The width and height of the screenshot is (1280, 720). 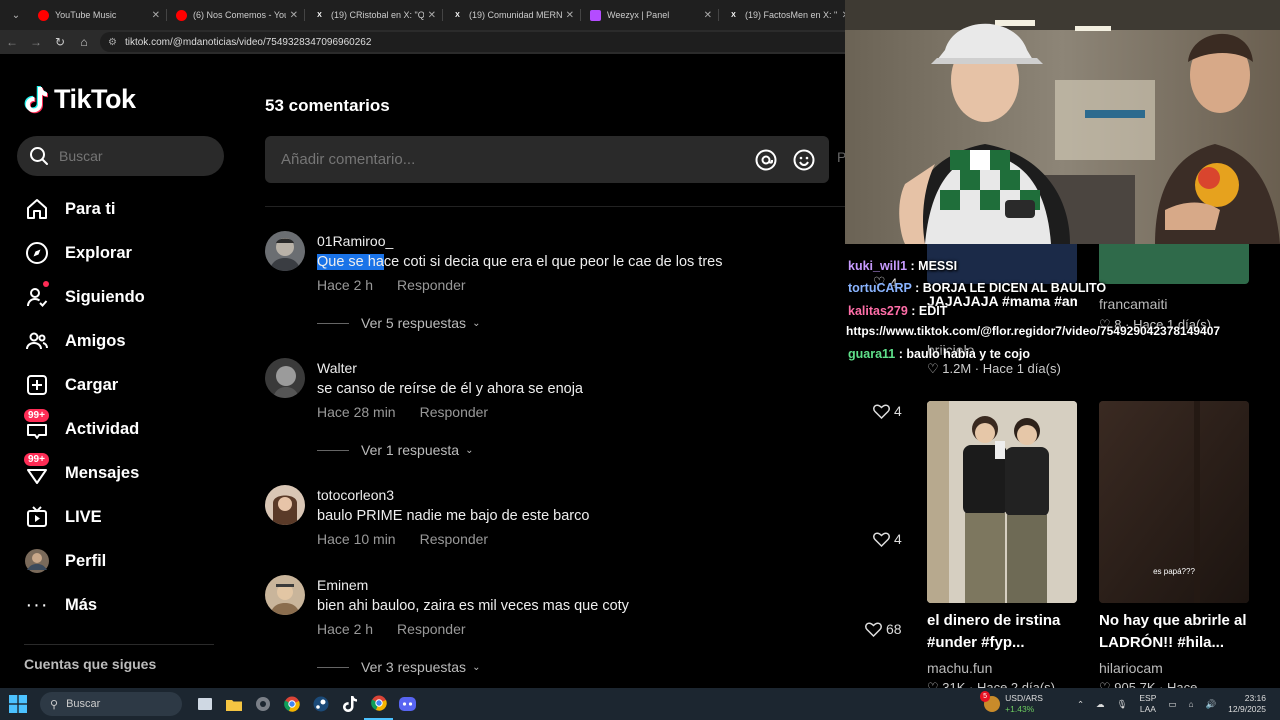 What do you see at coordinates (1211, 704) in the screenshot?
I see `volume-icon: 🔊` at bounding box center [1211, 704].